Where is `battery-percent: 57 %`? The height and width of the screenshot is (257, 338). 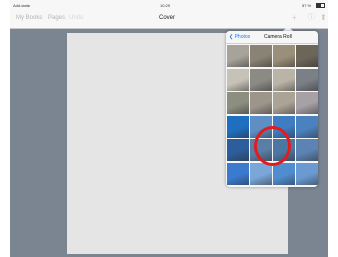 battery-percent: 57 % is located at coordinates (307, 5).